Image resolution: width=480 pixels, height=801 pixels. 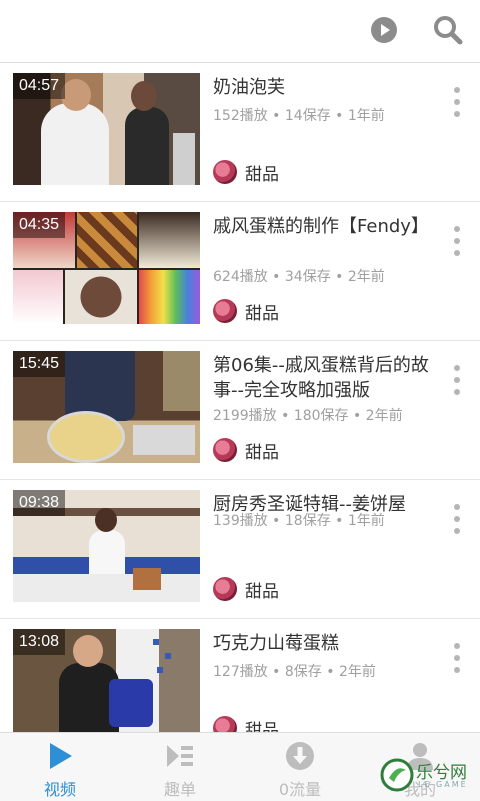 What do you see at coordinates (397, 775) in the screenshot?
I see `watermark-logo-icon` at bounding box center [397, 775].